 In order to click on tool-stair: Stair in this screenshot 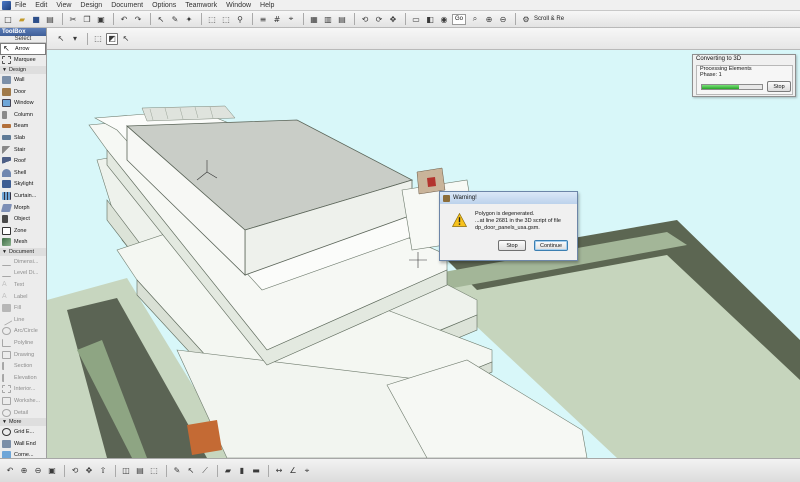, I will do `click(23, 150)`.